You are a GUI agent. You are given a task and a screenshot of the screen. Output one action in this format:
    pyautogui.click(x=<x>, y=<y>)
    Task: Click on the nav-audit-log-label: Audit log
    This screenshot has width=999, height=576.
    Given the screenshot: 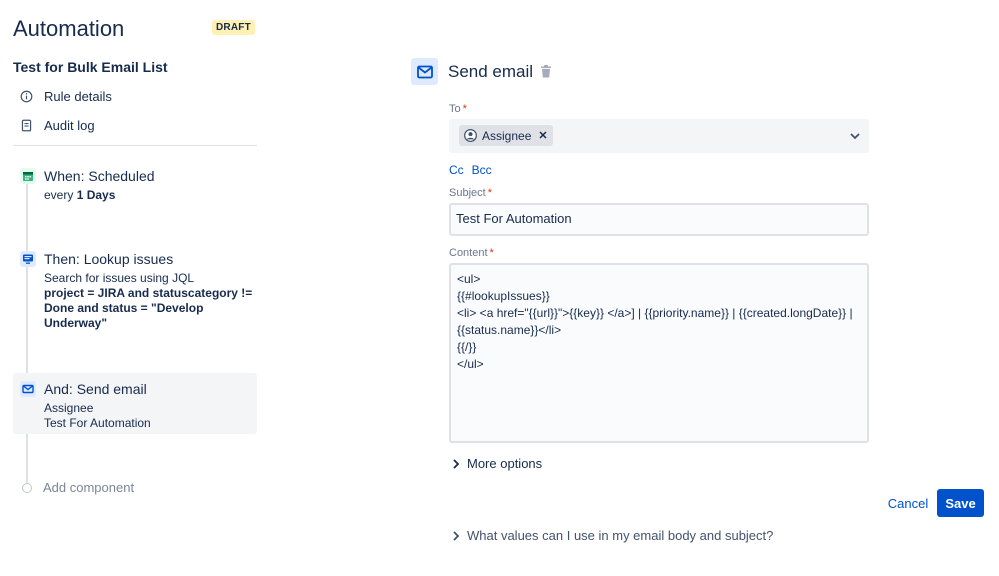 What is the action you would take?
    pyautogui.click(x=69, y=125)
    